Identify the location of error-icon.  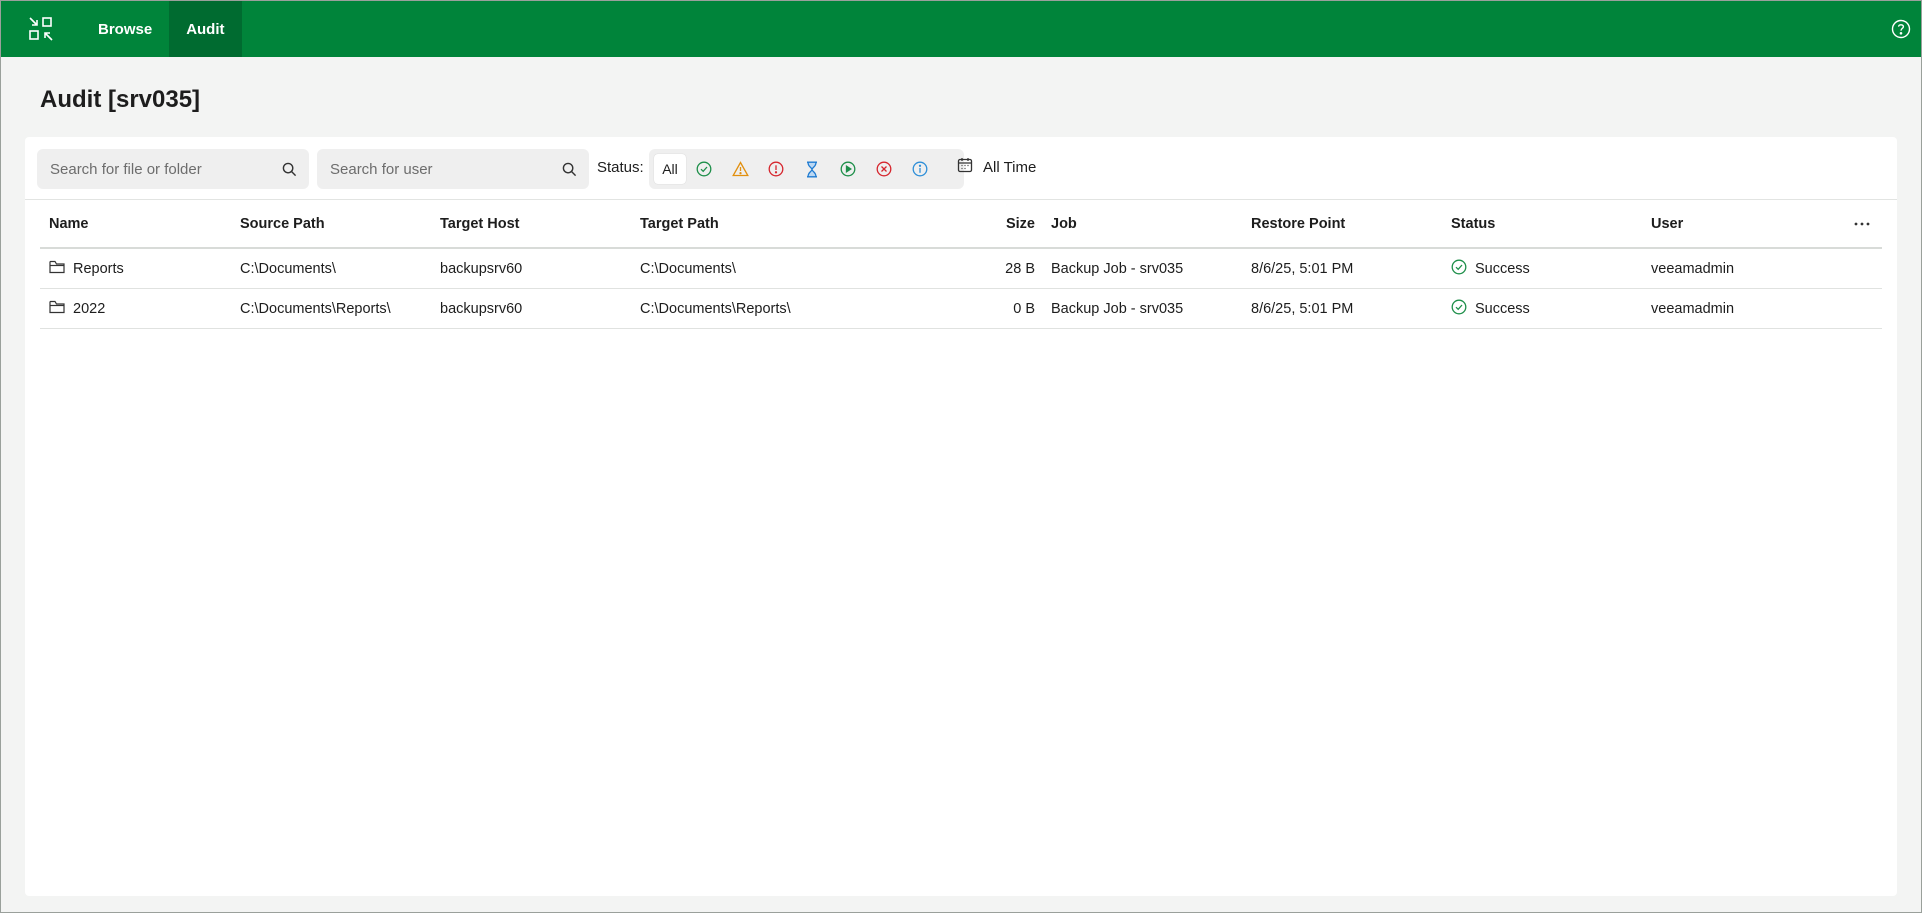
(776, 169).